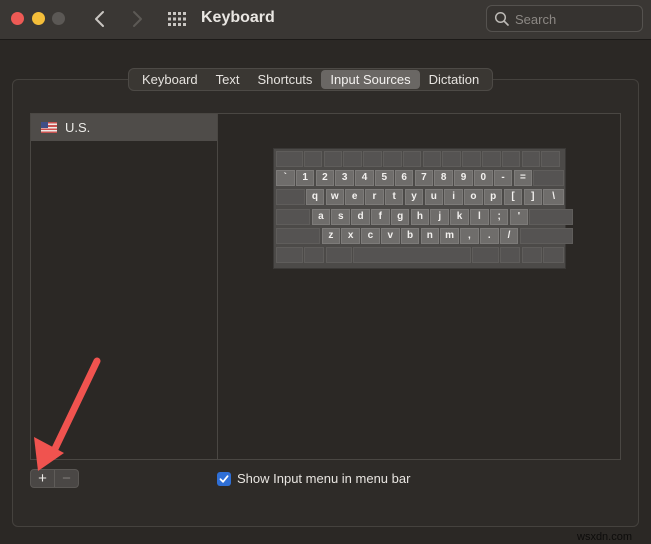 The height and width of the screenshot is (544, 651). Describe the element at coordinates (499, 216) in the screenshot. I see `key-%3B: ;` at that location.